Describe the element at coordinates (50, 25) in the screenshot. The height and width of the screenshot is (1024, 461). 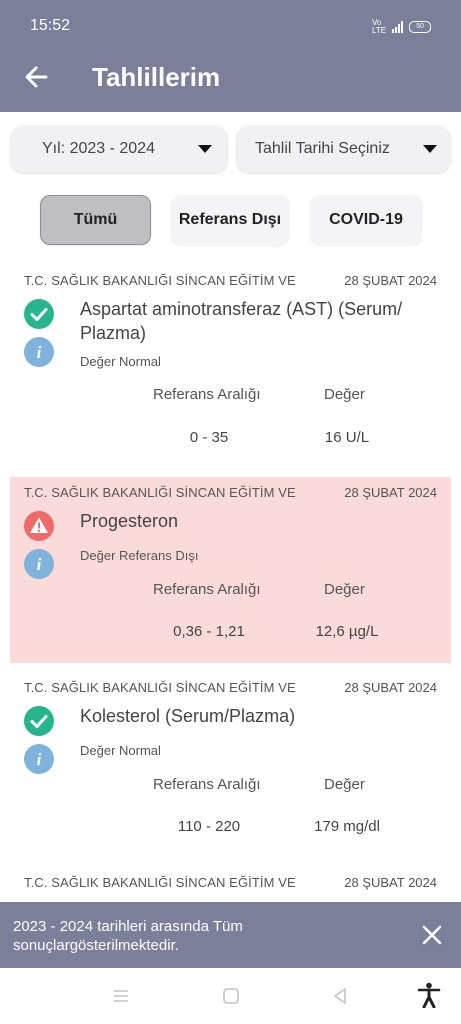
I see `status-time: 15:52` at that location.